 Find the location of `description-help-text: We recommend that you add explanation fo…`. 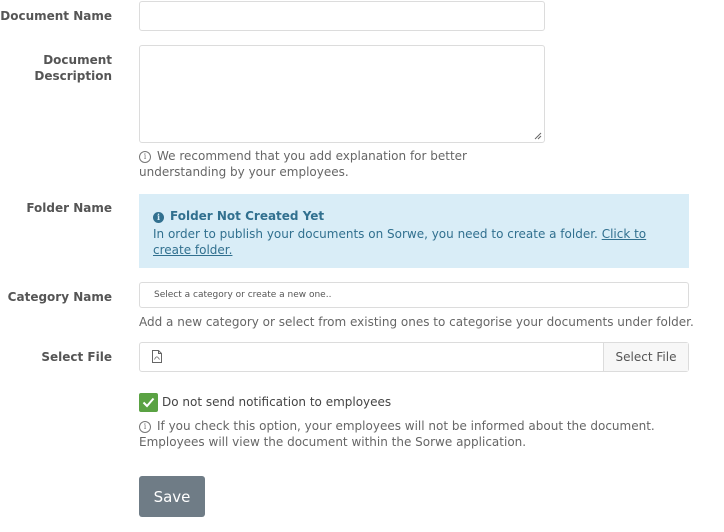

description-help-text: We recommend that you add explanation fo… is located at coordinates (303, 164).